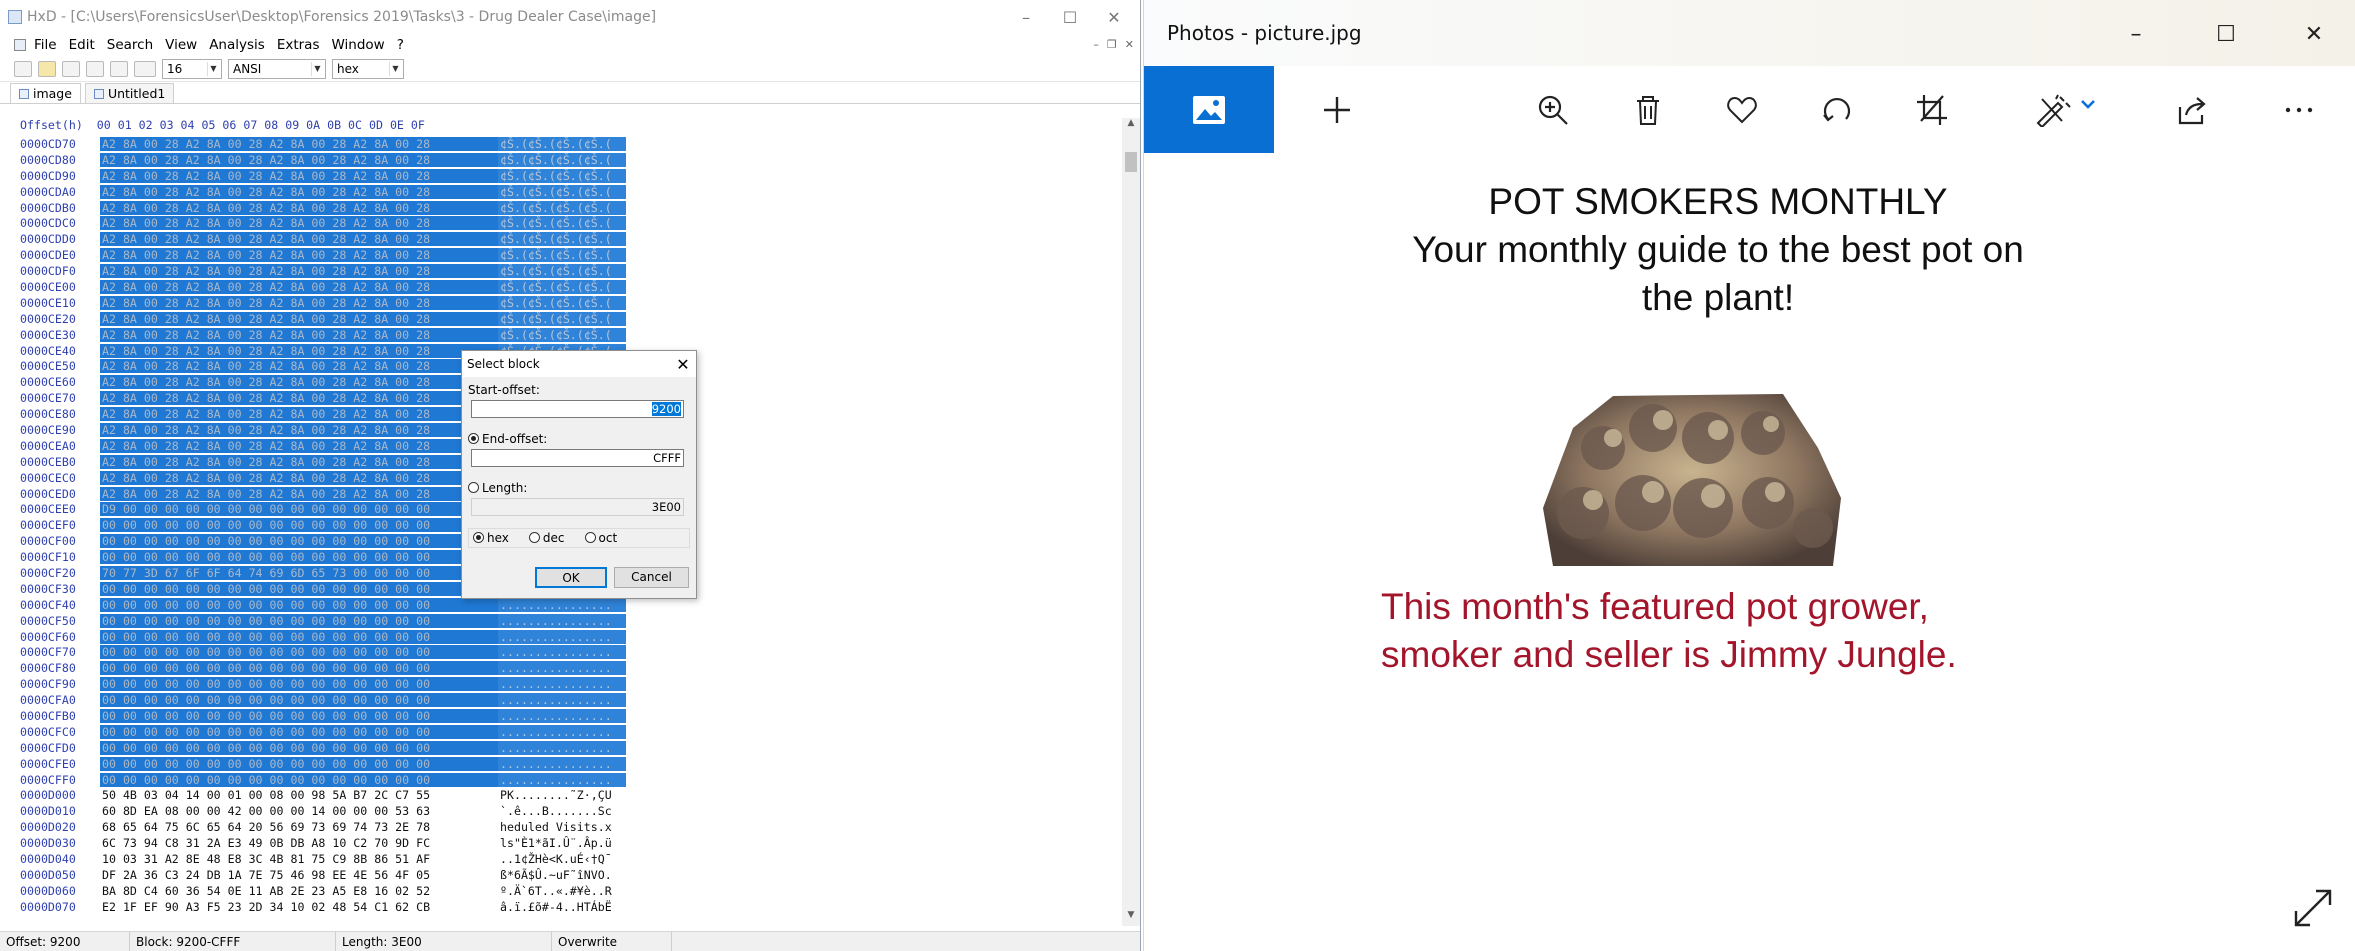 The height and width of the screenshot is (951, 2355). I want to click on cancel-button: Cancel, so click(651, 577).